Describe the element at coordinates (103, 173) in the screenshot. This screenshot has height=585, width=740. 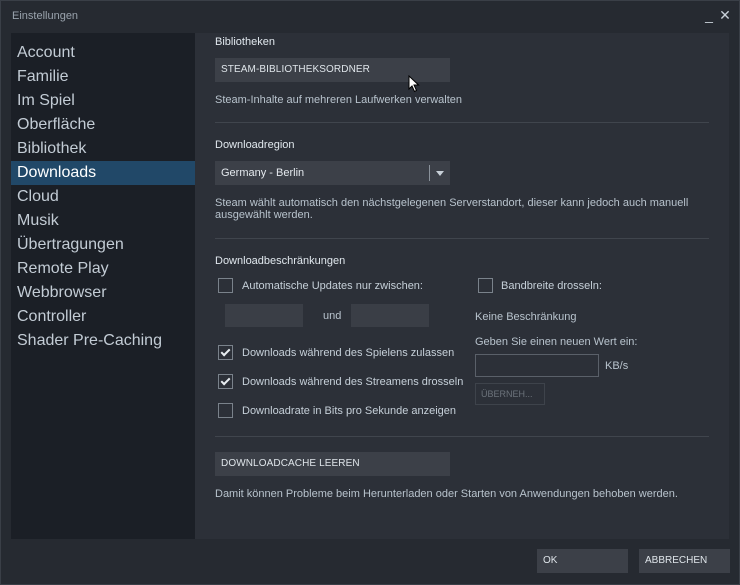
I see `sidebar-item-downloads: Downloads` at that location.